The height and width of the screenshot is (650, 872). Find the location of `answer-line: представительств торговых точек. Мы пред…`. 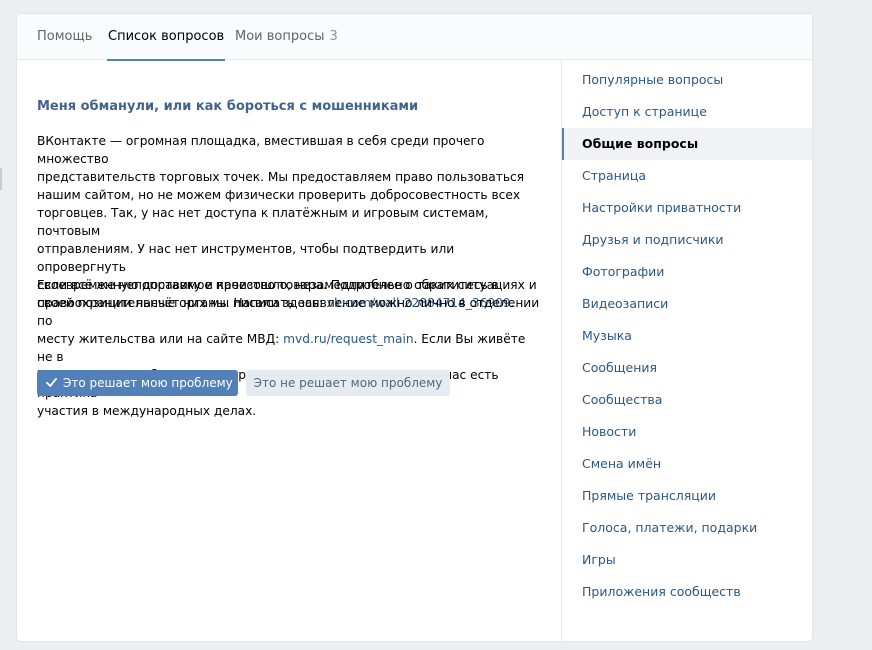

answer-line: представительств торговых точек. Мы пред… is located at coordinates (281, 177).